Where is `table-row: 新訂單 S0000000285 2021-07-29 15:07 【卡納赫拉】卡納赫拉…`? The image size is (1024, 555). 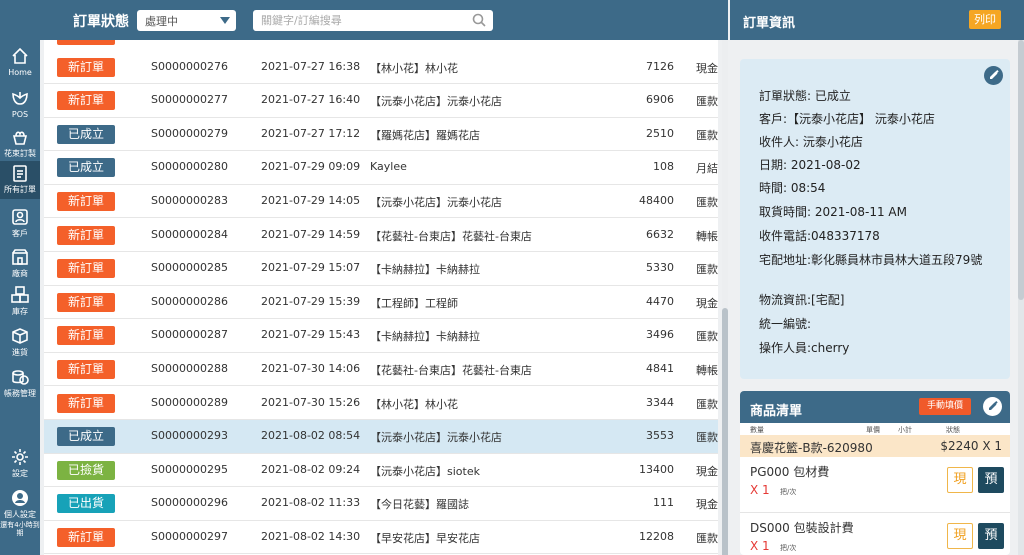
table-row: 新訂單 S0000000285 2021-07-29 15:07 【卡納赫拉】卡納赫拉… is located at coordinates (381, 269).